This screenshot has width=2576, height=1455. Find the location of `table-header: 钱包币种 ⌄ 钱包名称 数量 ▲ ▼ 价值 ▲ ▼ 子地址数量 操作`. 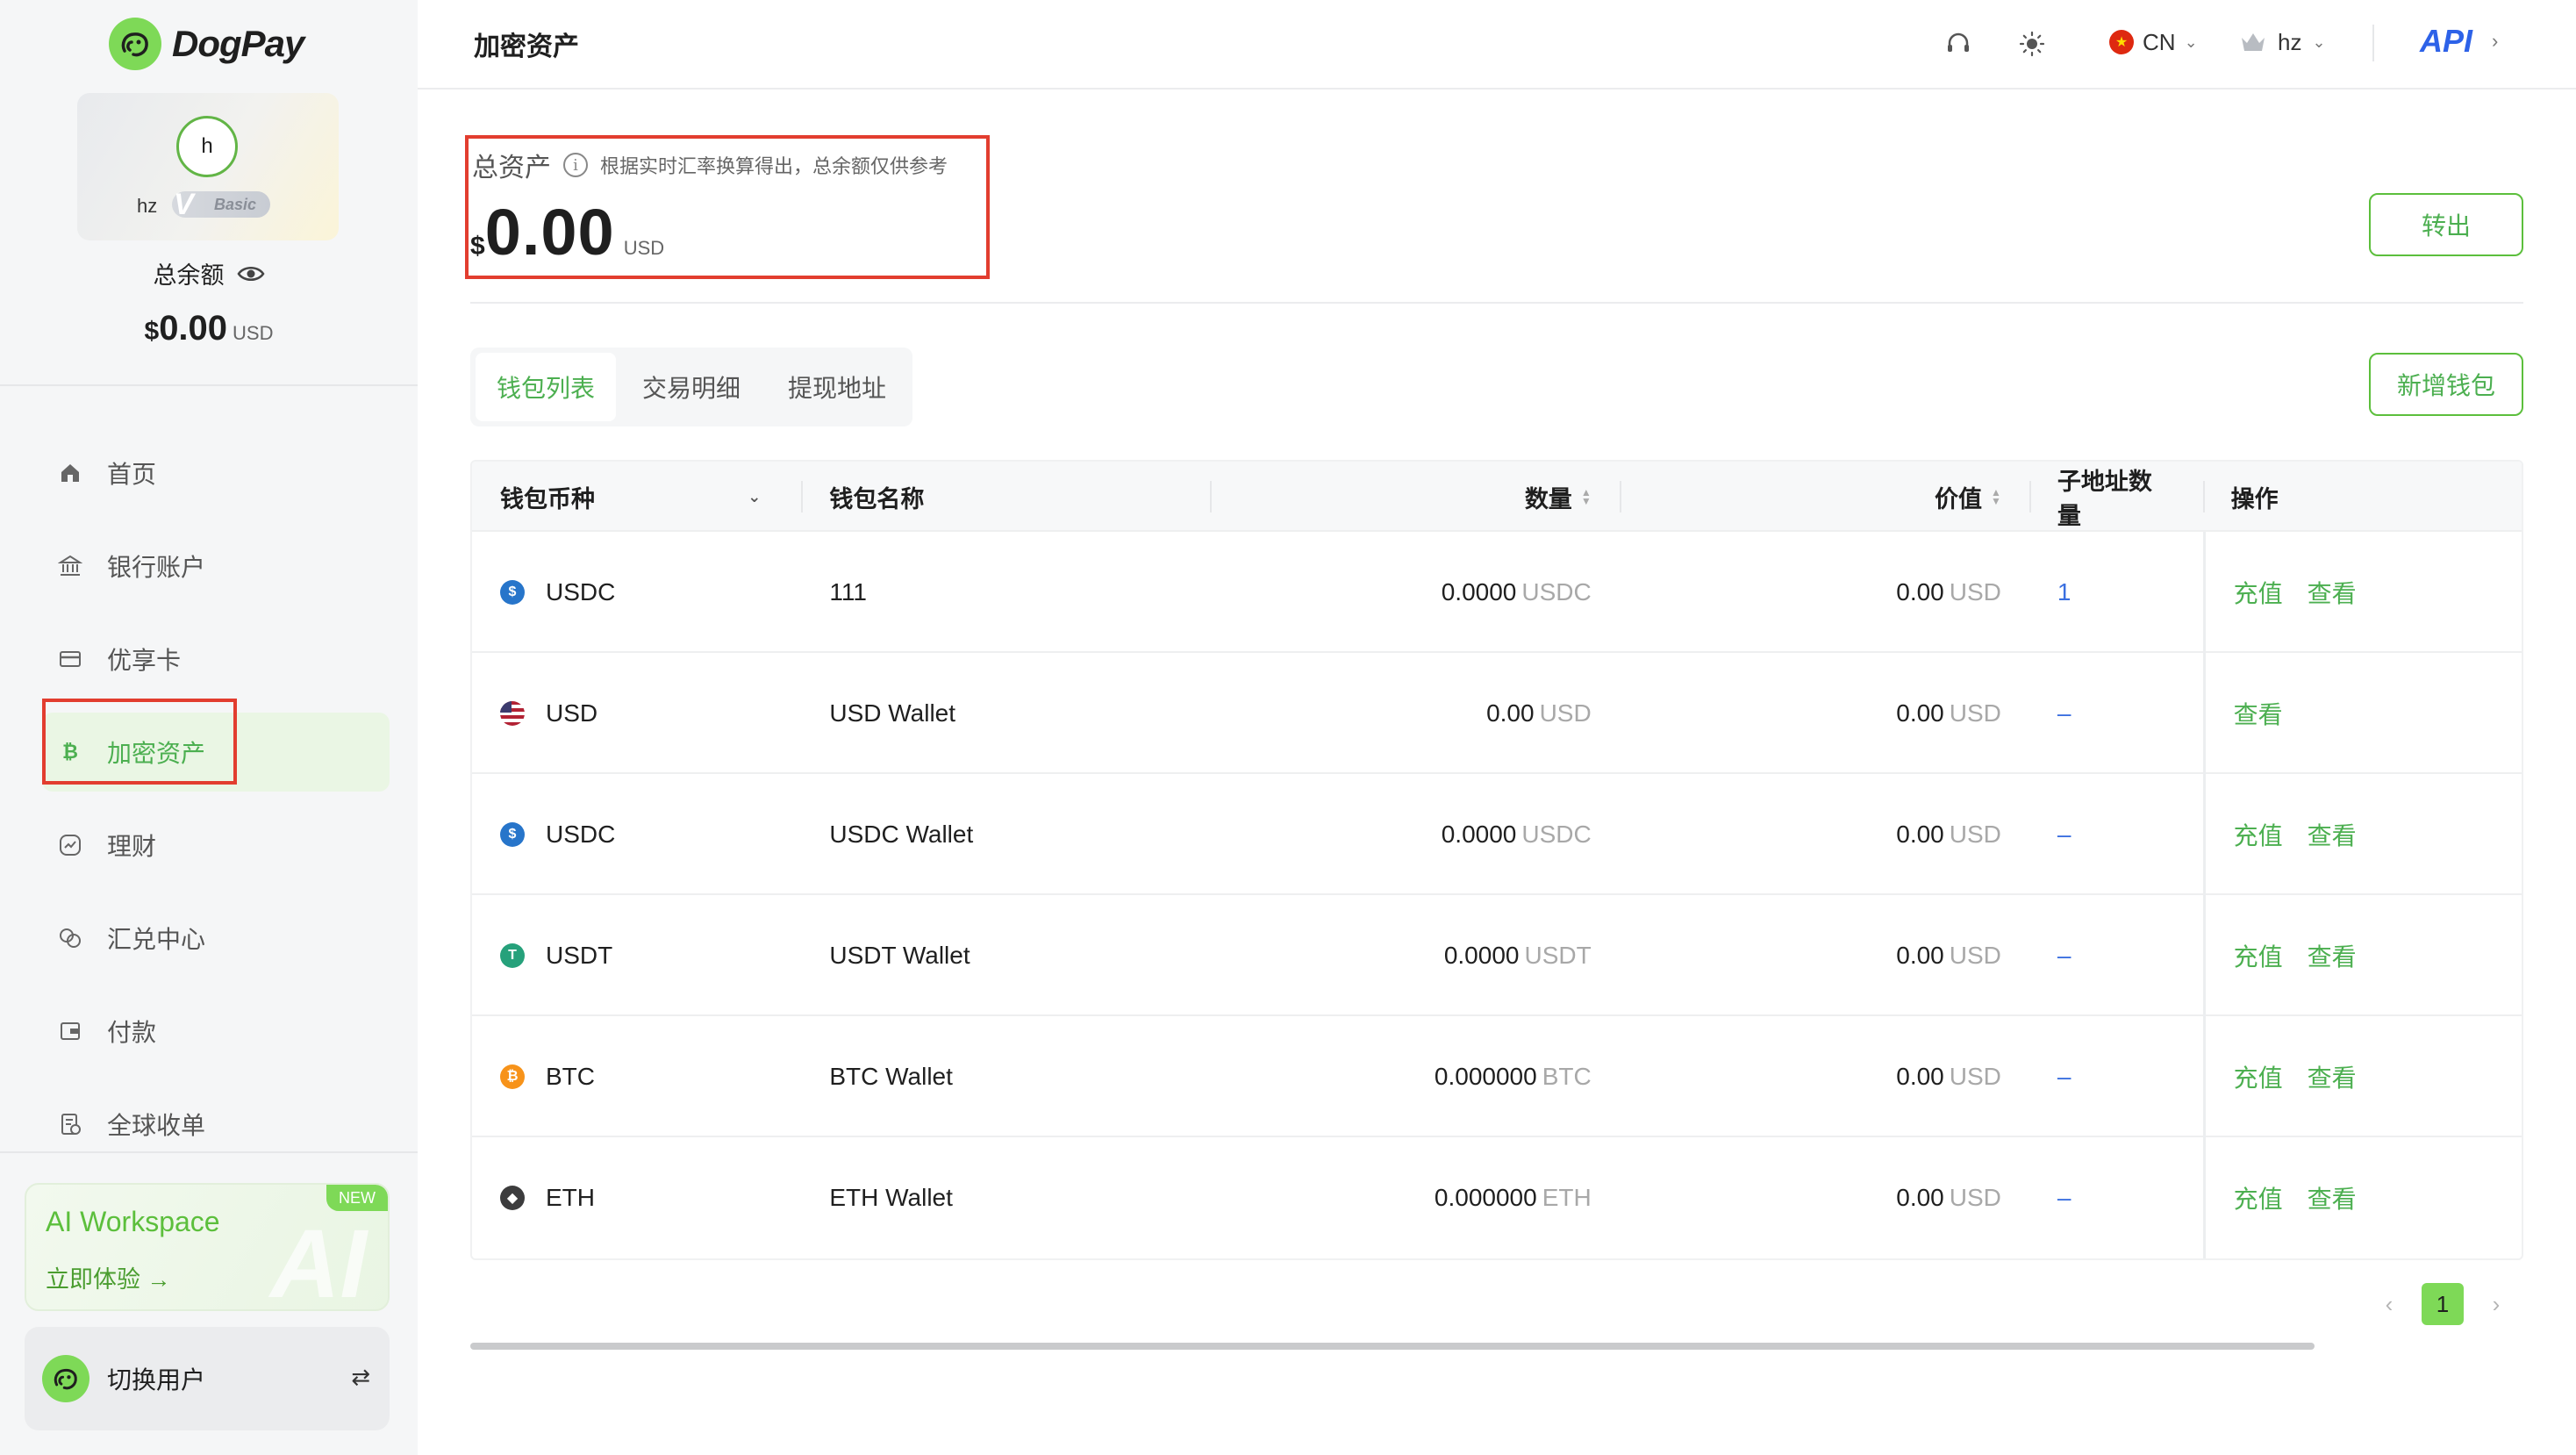

table-header: 钱包币种 ⌄ 钱包名称 数量 ▲ ▼ 价值 ▲ ▼ 子地址数量 操作 is located at coordinates (1497, 497).